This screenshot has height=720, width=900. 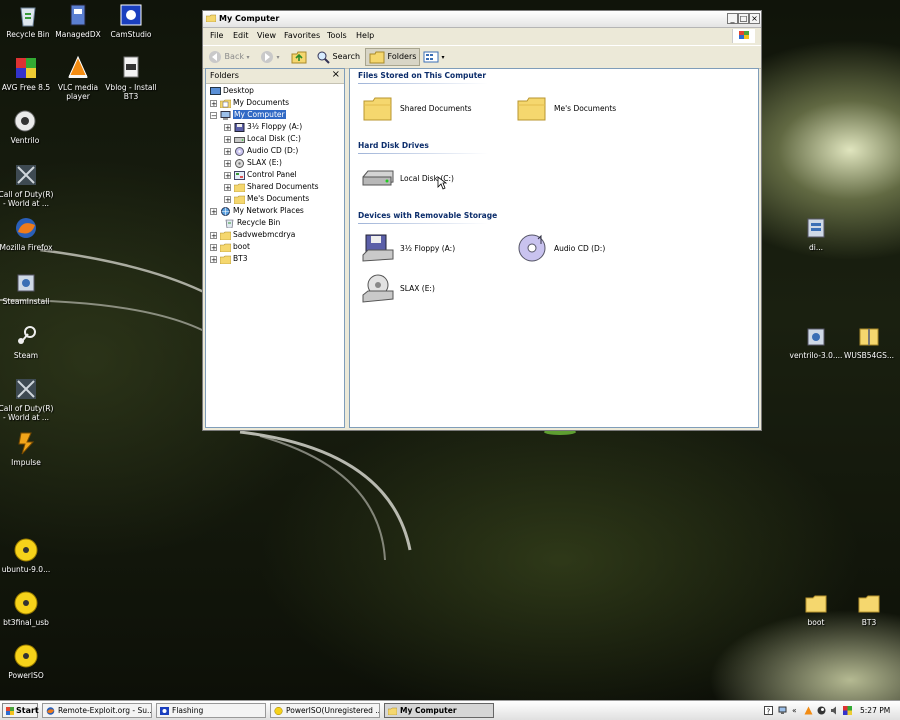 I want to click on start-button: Start, so click(x=20, y=710).